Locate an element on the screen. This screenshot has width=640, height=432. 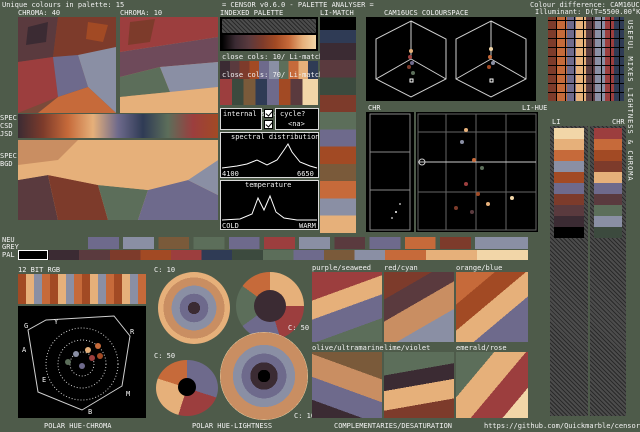
orange-blue-label: orange/blue is located at coordinates (479, 268).